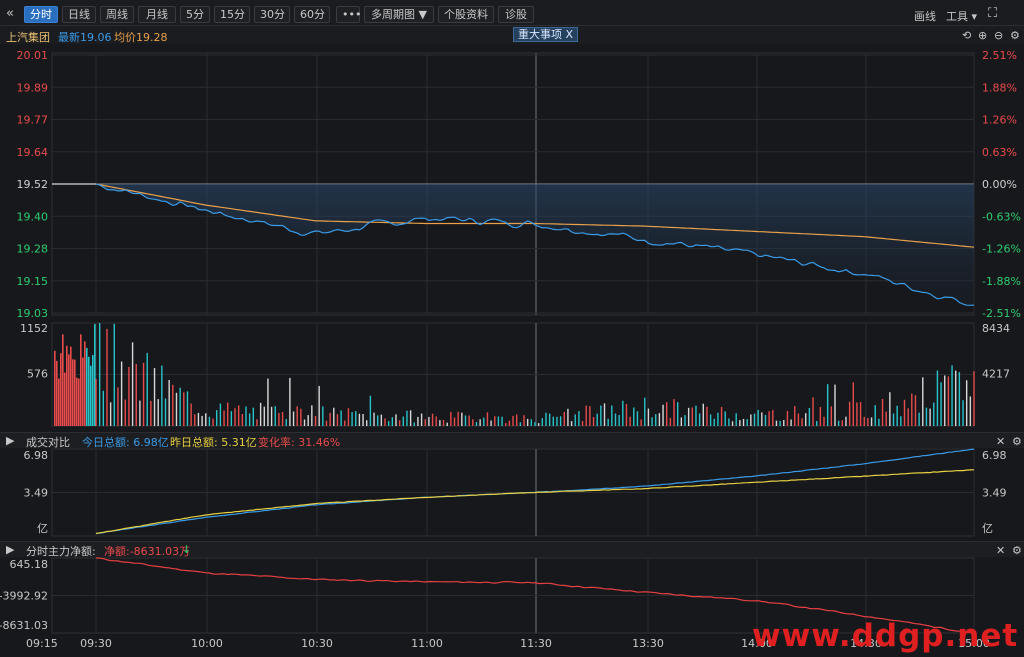  Describe the element at coordinates (999, 120) in the screenshot. I see `pct-tick-label: 1.26%` at that location.